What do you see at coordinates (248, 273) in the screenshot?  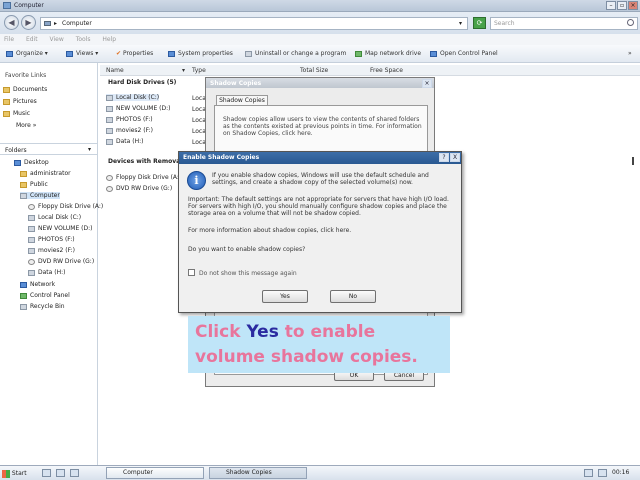 I see `do-not-show-label: Do not show this message again` at bounding box center [248, 273].